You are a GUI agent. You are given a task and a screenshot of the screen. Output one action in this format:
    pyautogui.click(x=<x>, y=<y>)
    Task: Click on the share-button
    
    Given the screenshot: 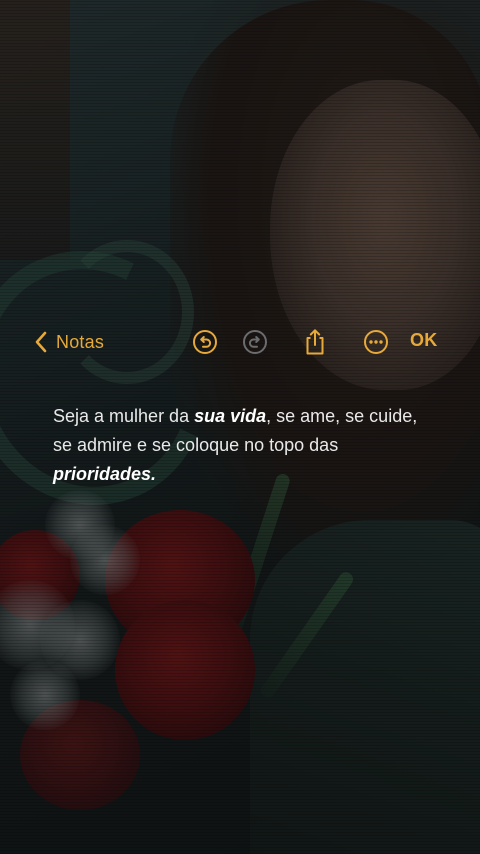 What is the action you would take?
    pyautogui.click(x=315, y=342)
    